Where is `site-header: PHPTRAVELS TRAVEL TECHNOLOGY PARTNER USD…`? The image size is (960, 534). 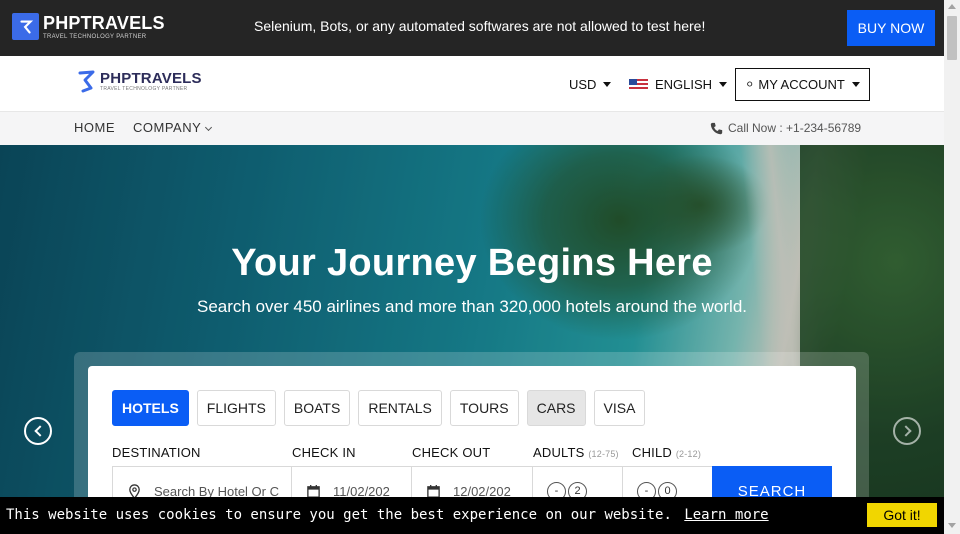 site-header: PHPTRAVELS TRAVEL TECHNOLOGY PARTNER USD… is located at coordinates (472, 84).